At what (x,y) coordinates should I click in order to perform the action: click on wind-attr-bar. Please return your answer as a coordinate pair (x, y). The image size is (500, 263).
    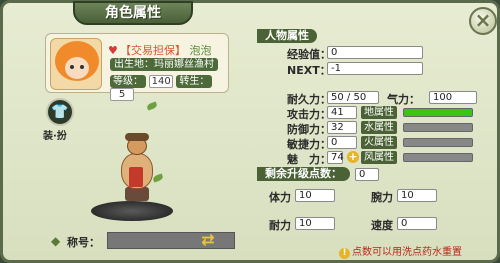
    Looking at the image, I should click on (438, 157).